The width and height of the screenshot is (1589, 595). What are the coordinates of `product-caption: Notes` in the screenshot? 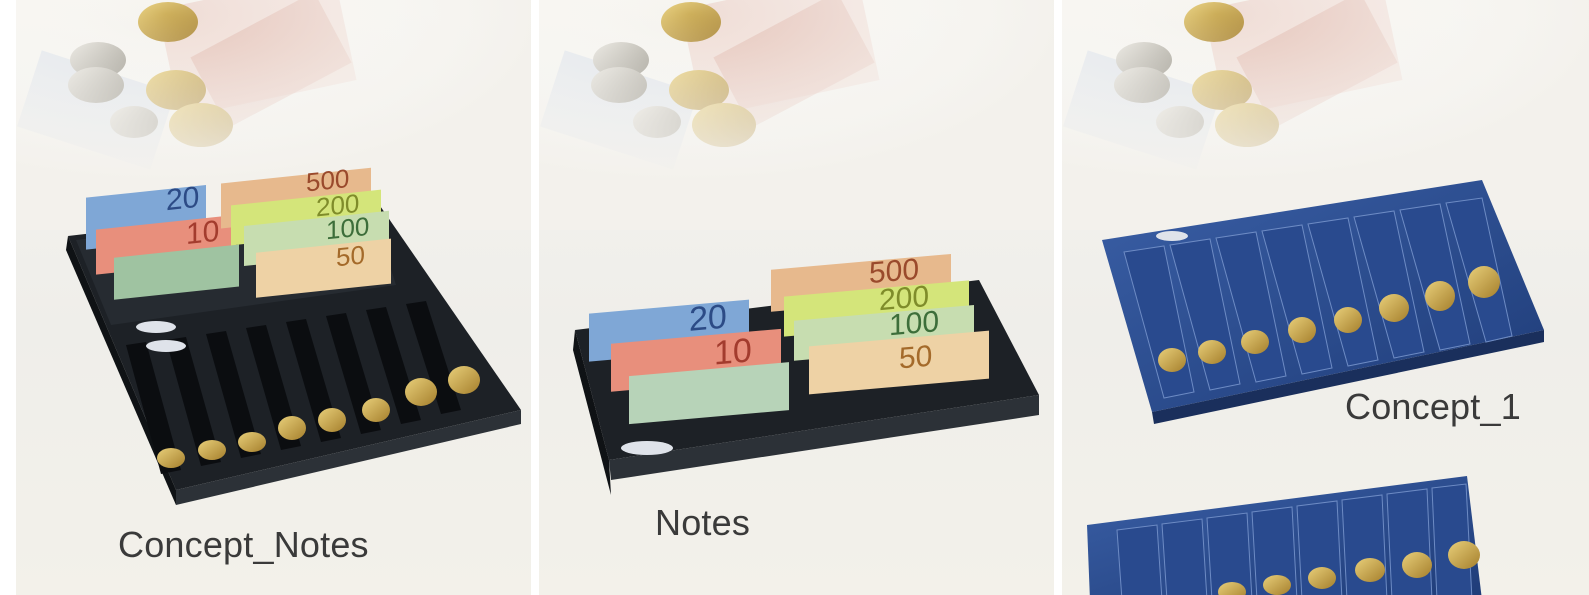 It's located at (703, 522).